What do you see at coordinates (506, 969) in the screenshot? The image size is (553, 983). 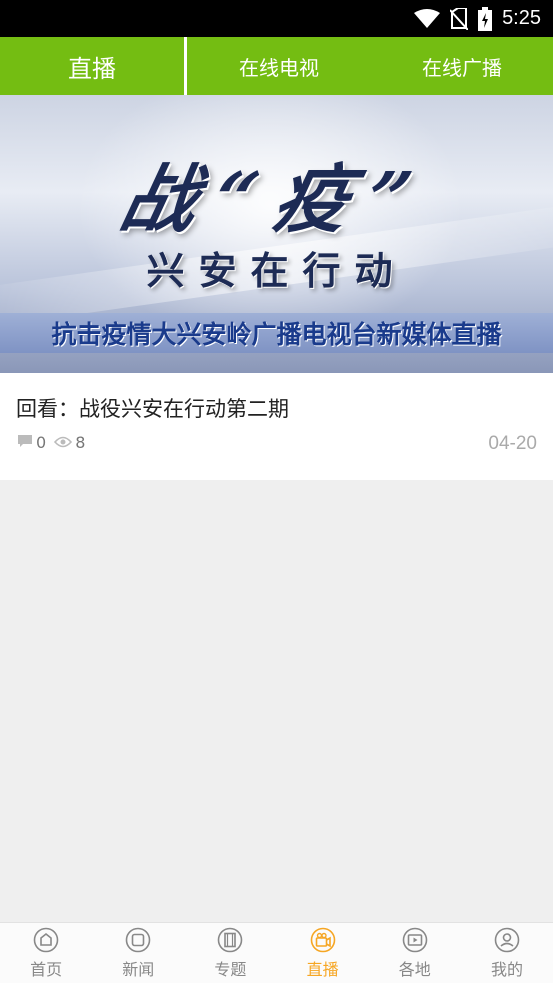 I see `nav-mine-label: 我的` at bounding box center [506, 969].